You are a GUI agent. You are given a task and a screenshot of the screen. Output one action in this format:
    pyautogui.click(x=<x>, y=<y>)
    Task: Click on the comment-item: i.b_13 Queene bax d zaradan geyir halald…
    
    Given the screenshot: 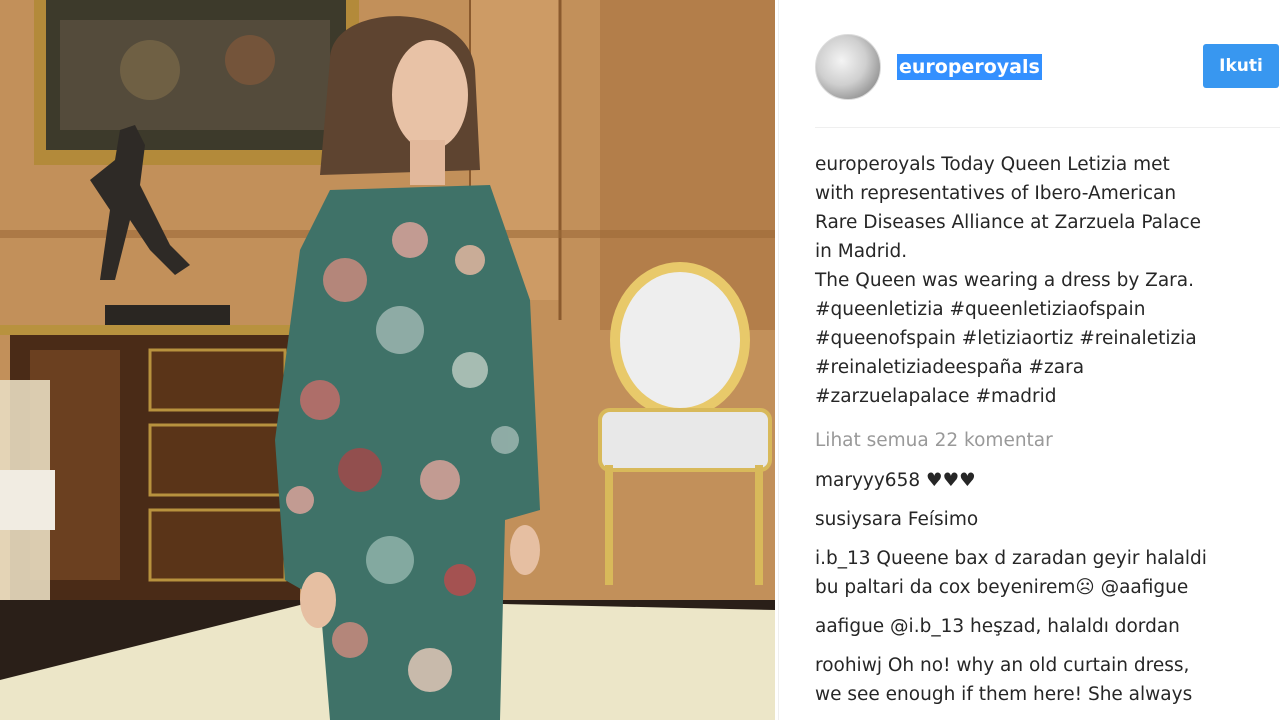 What is the action you would take?
    pyautogui.click(x=1045, y=573)
    